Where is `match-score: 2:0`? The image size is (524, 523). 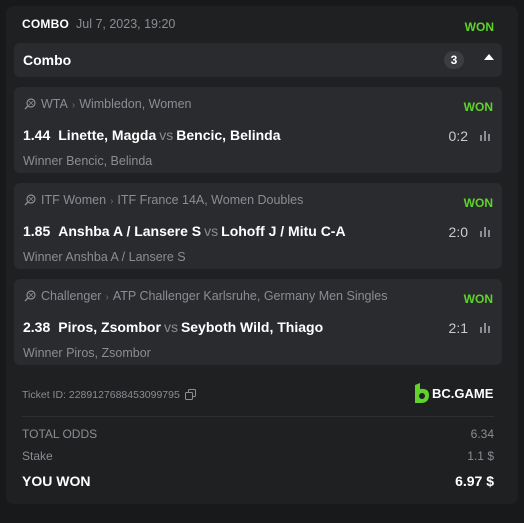 match-score: 2:0 is located at coordinates (458, 232).